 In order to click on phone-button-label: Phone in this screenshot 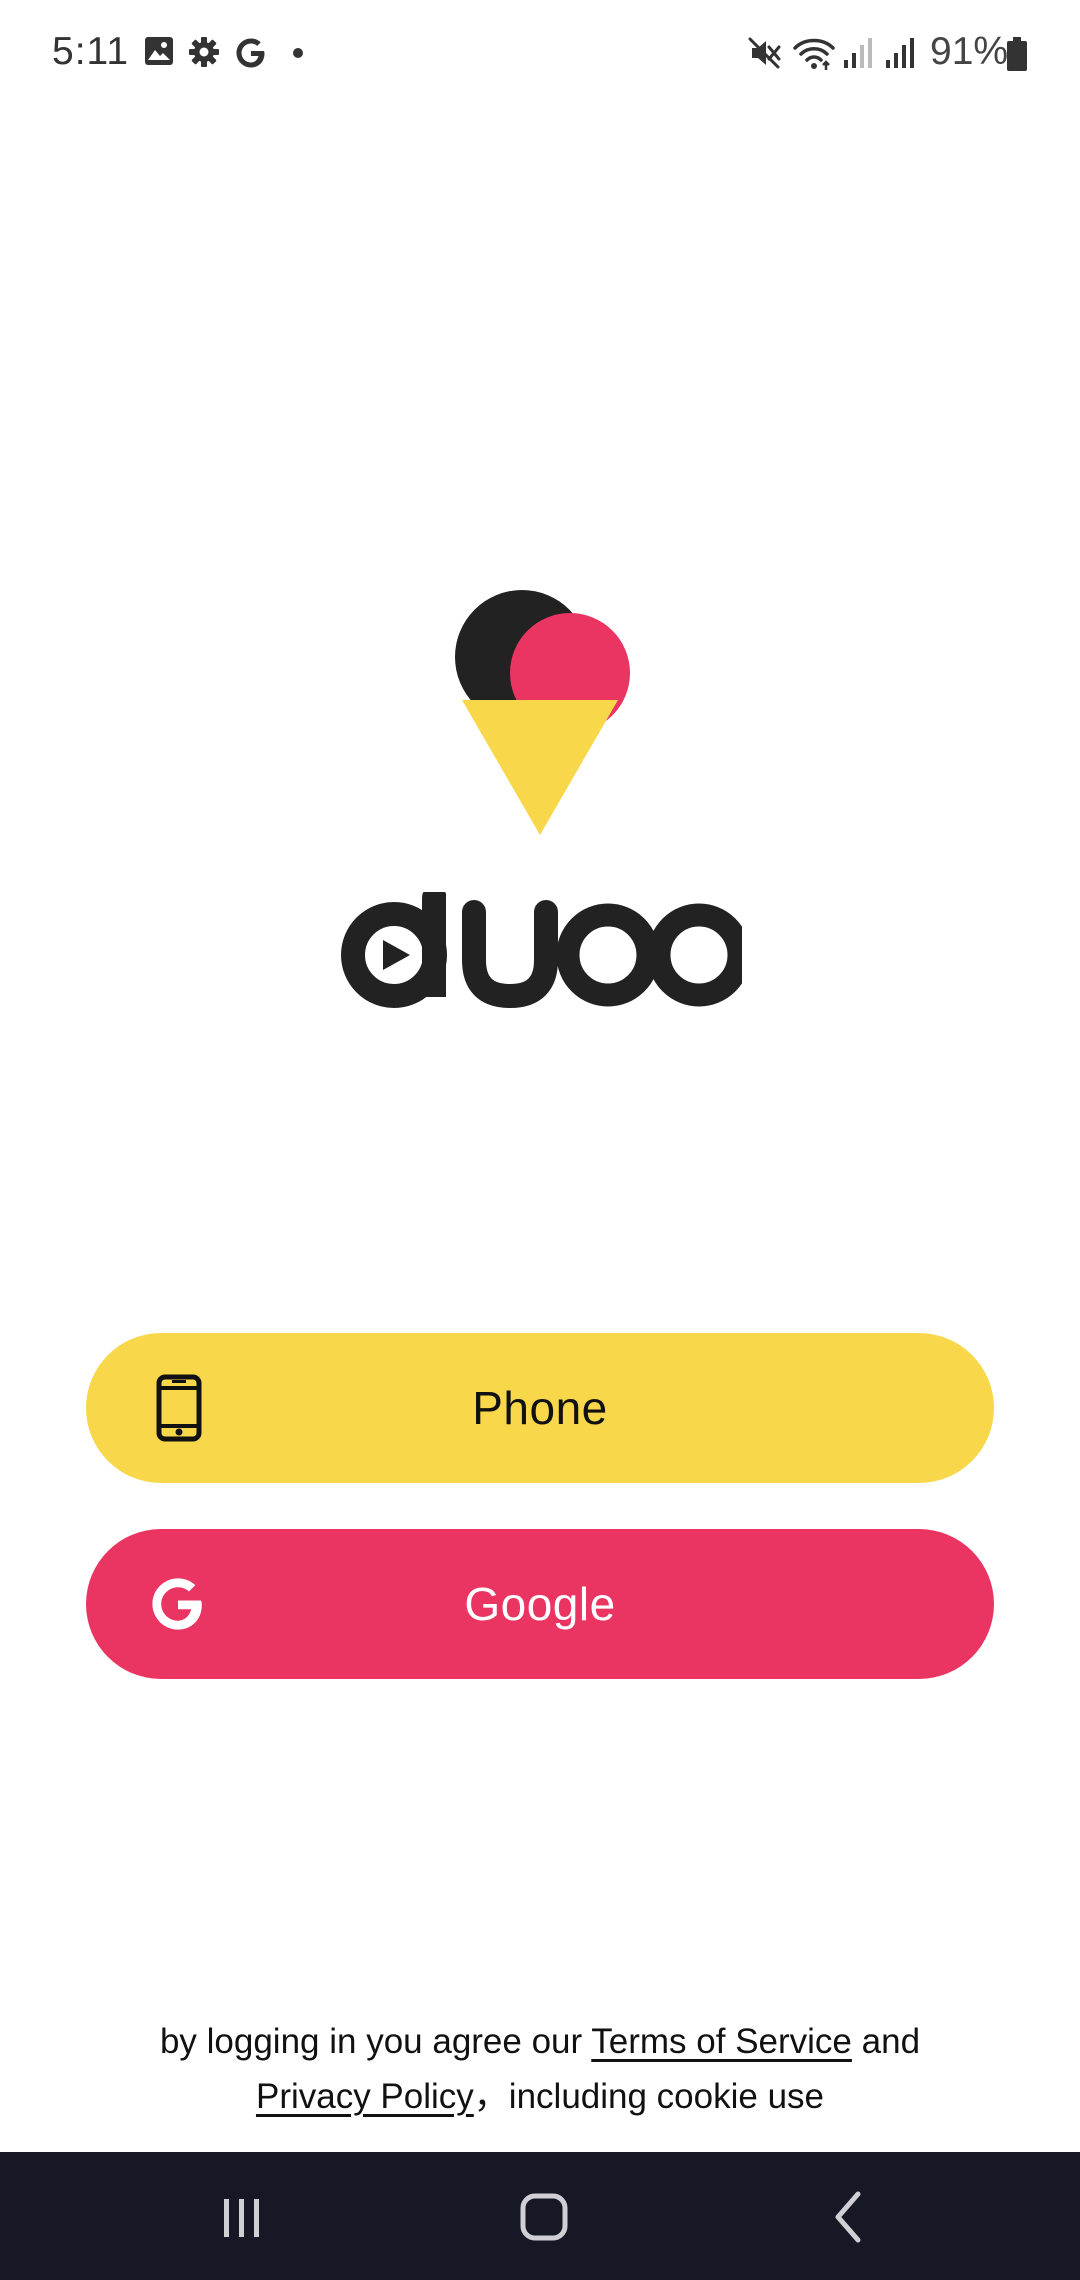, I will do `click(540, 1408)`.